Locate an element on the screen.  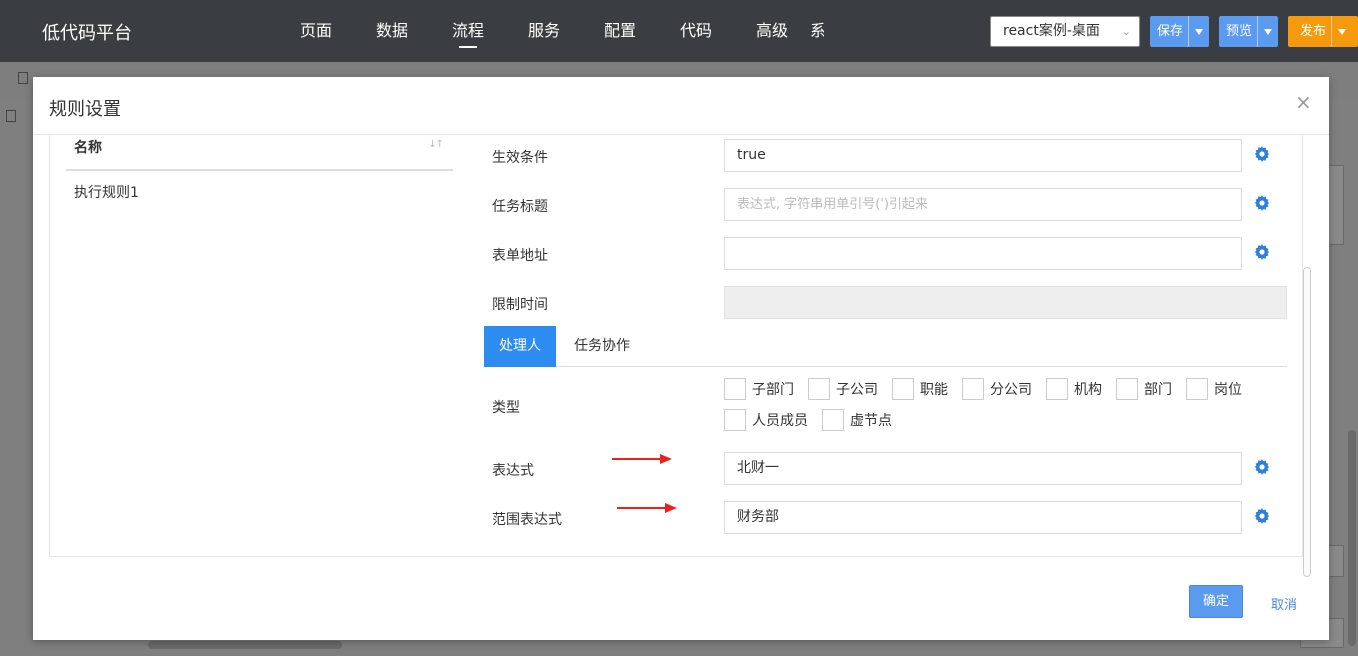
task-title-input: 表达式, 字符串用单引号(')引起来 is located at coordinates (983, 204).